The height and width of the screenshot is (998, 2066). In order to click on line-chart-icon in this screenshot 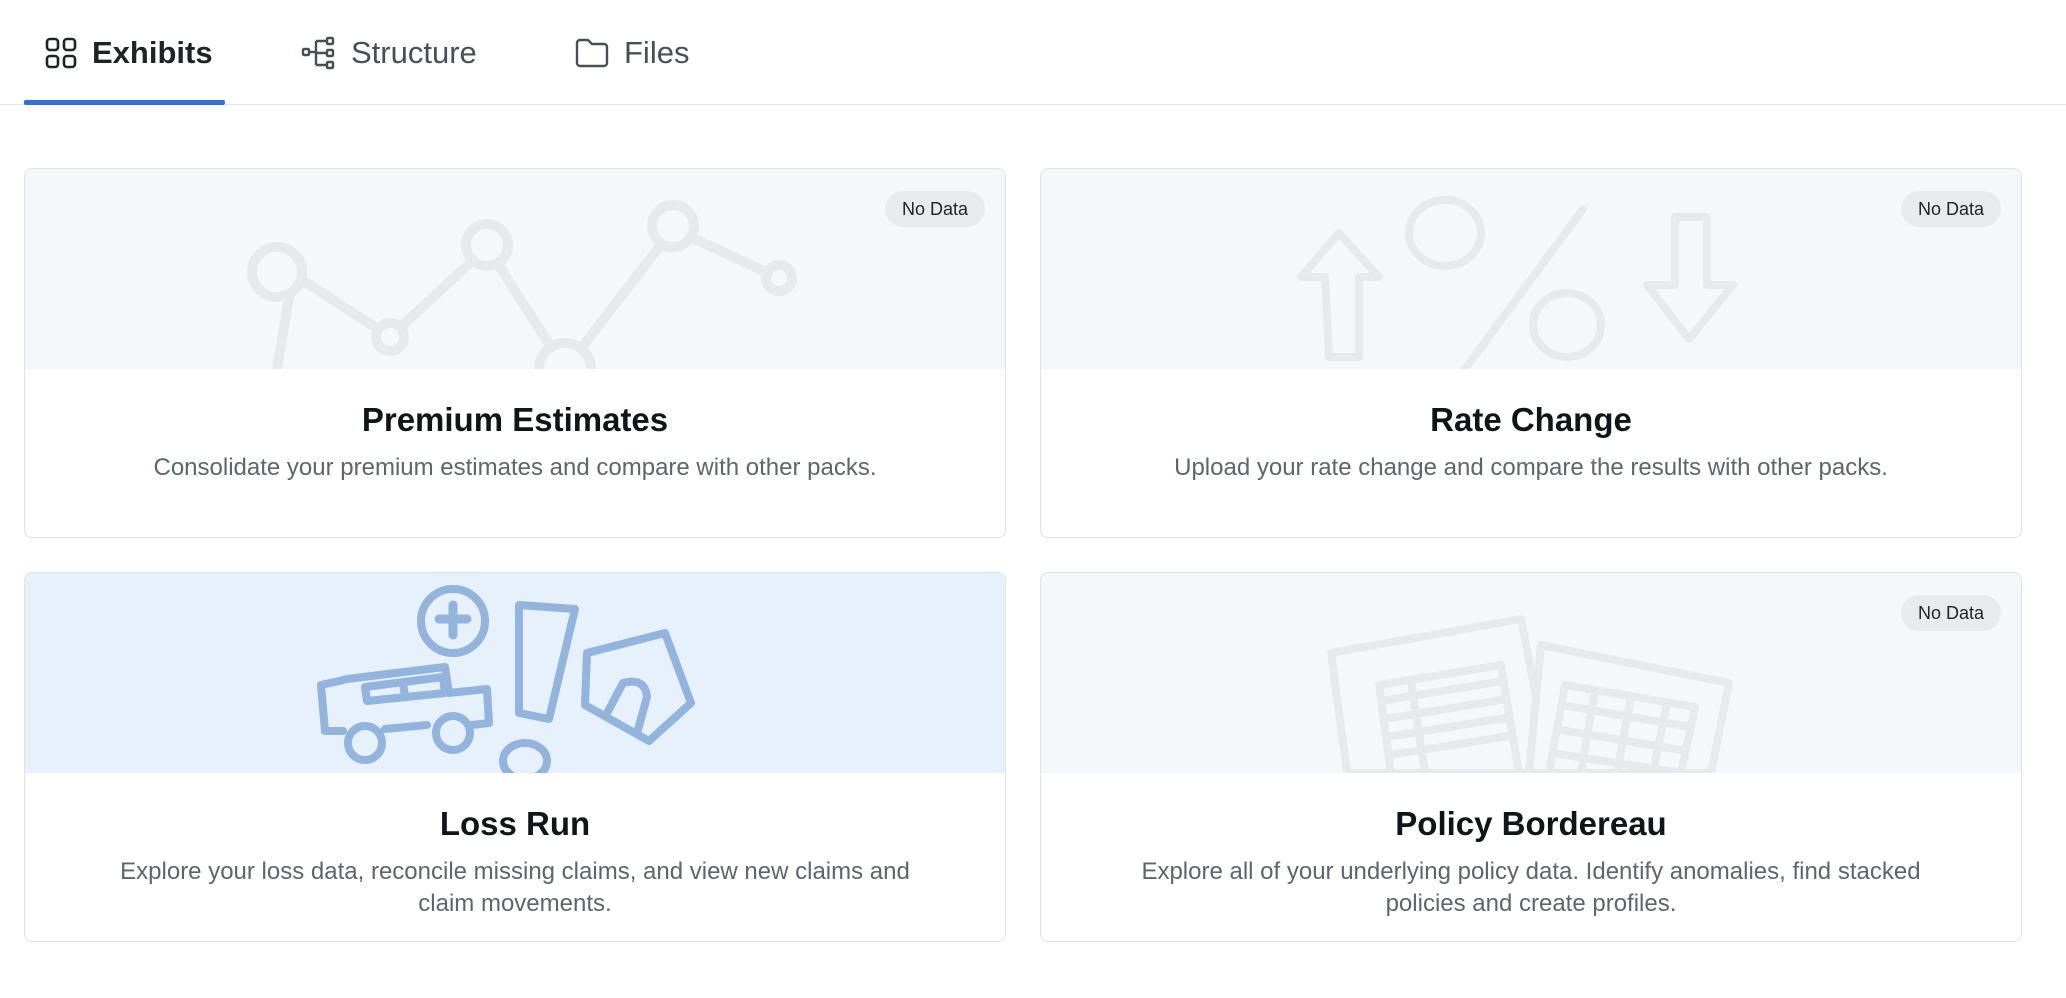, I will do `click(522, 284)`.